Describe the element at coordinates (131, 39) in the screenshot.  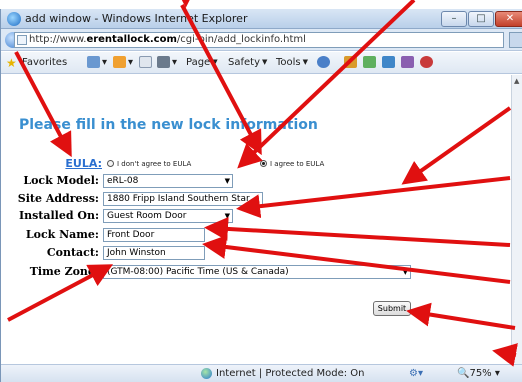
I see `url-host: erentallock.com` at that location.